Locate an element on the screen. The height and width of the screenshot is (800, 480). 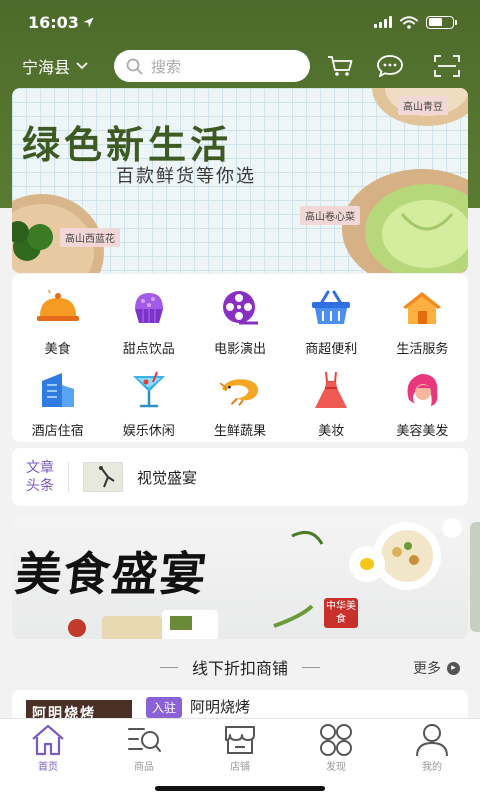
category-food: 美食 is located at coordinates (57, 317).